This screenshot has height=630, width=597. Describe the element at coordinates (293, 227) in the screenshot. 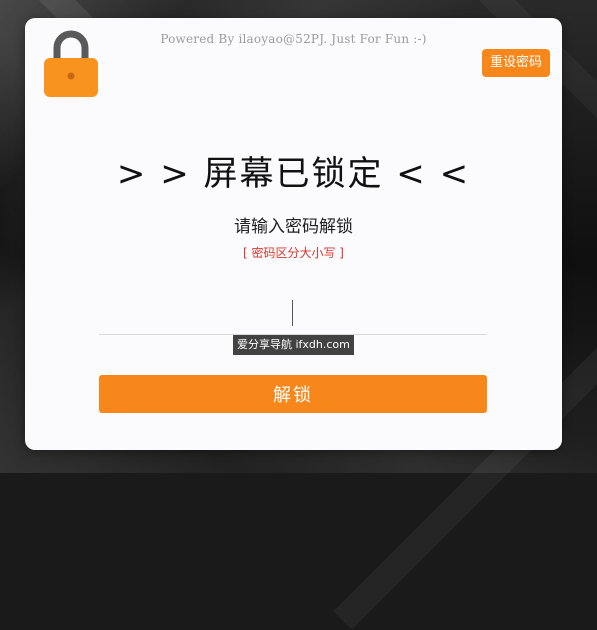

I see `unlock-prompt: 请输入密码解锁` at that location.